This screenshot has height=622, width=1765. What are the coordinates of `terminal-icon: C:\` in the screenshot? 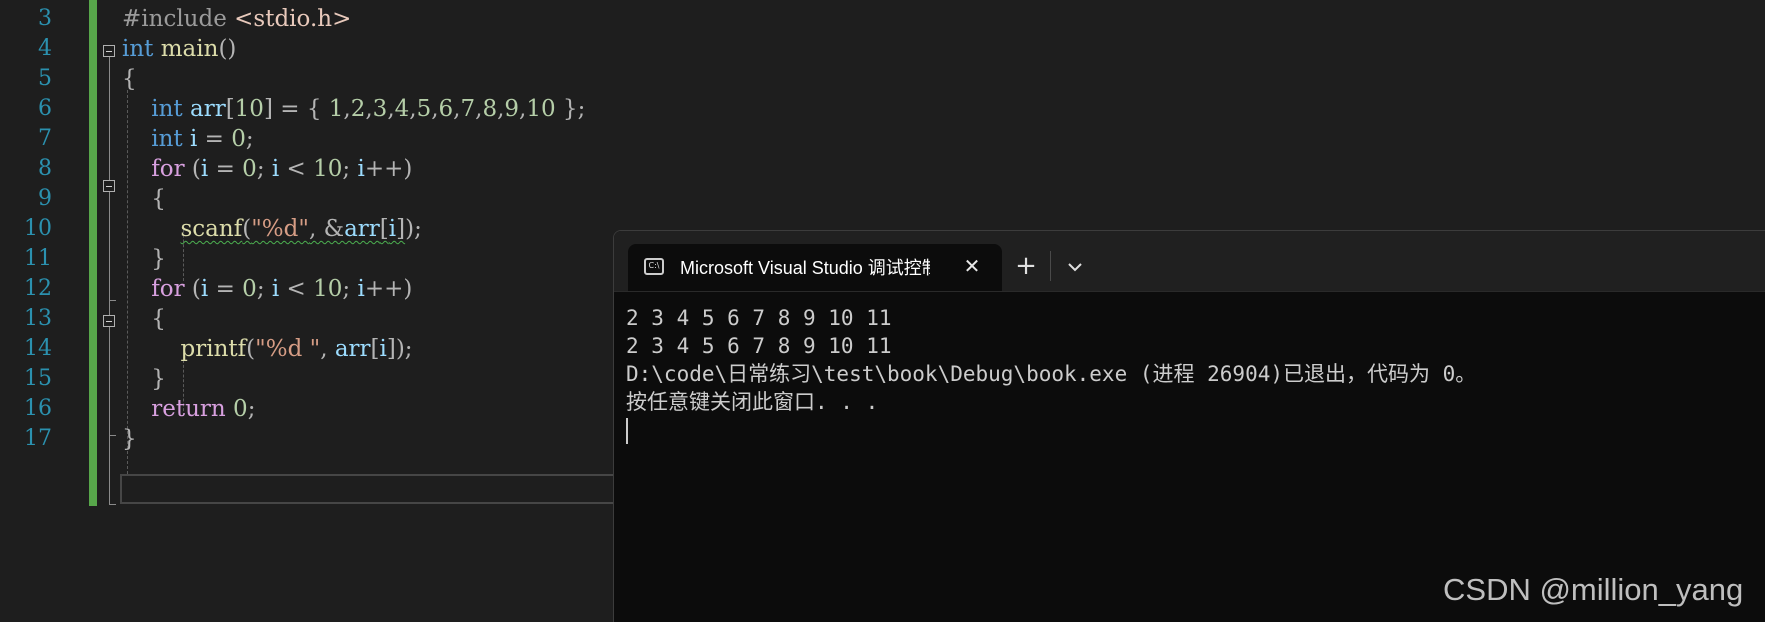 It's located at (654, 266).